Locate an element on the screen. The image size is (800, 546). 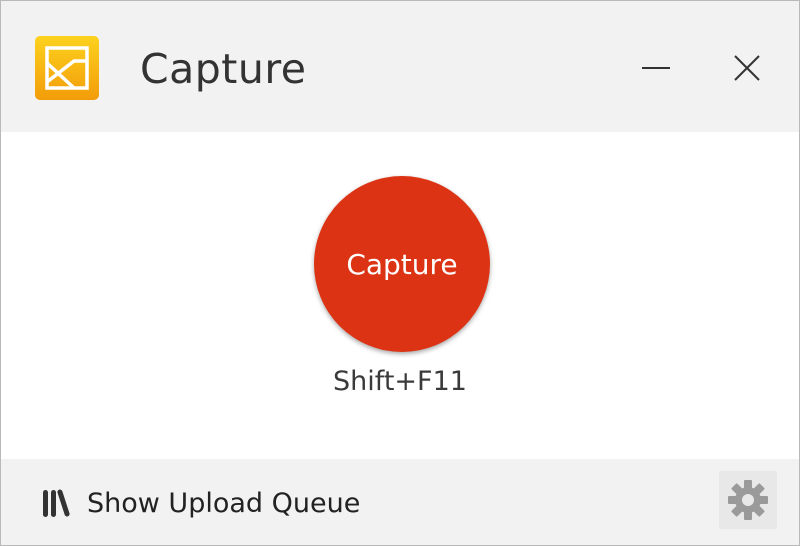
show-upload-queue-link: Show Upload Queue is located at coordinates (200, 503).